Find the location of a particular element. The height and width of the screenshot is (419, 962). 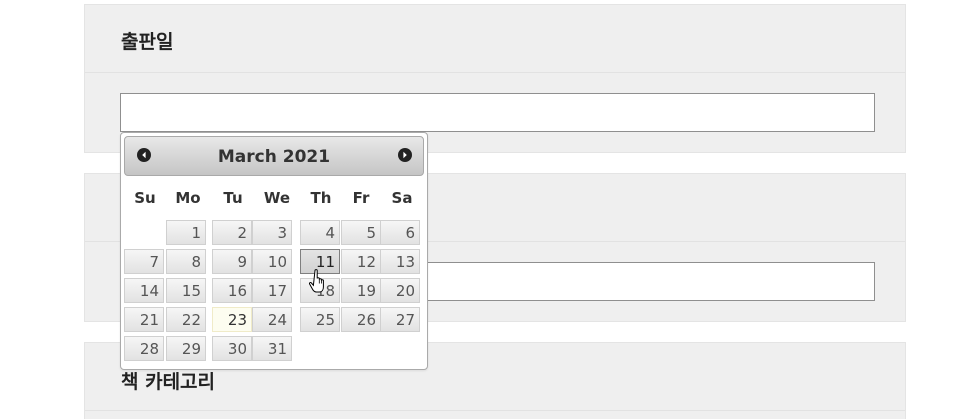

weekday-tu: Tu is located at coordinates (233, 198).